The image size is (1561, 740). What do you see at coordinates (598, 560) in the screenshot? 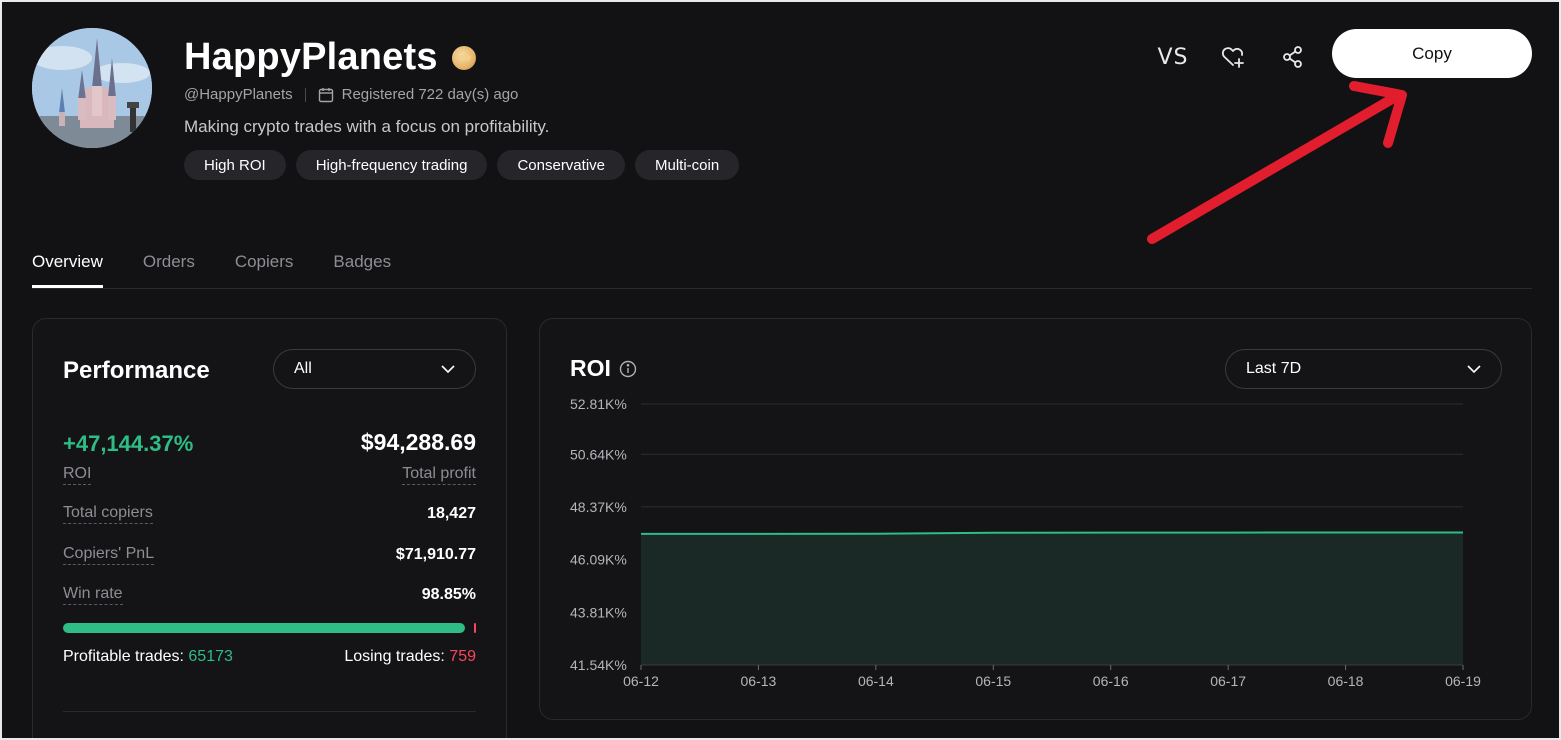
I see `y-tick-label: 46.09K%` at bounding box center [598, 560].